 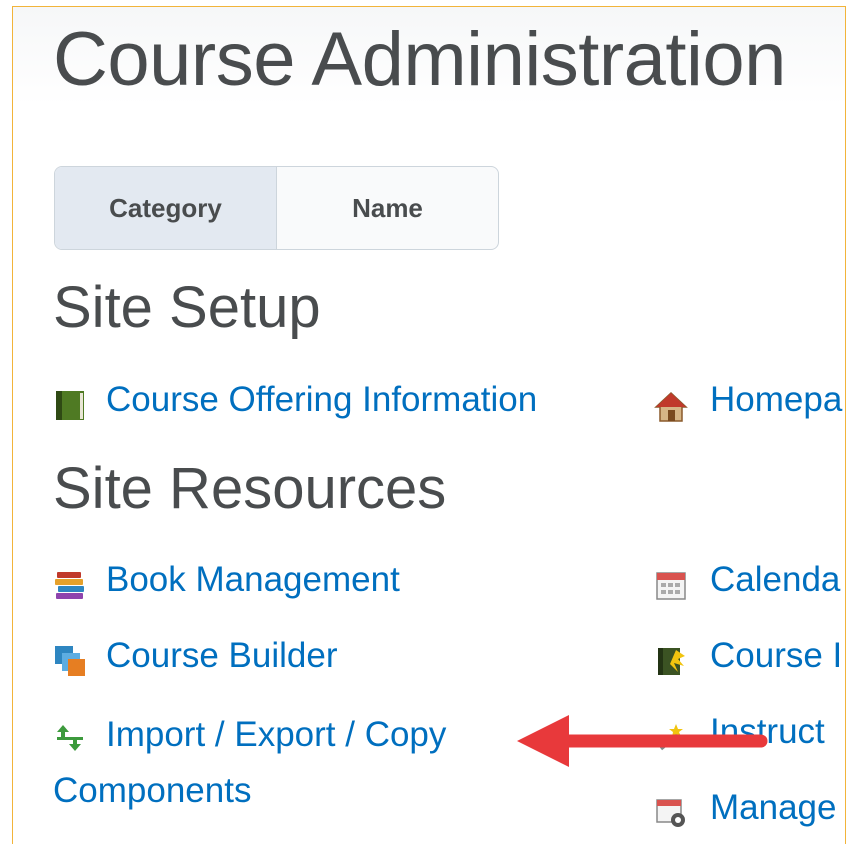 I want to click on calendar-gear-icon, so click(x=670, y=813).